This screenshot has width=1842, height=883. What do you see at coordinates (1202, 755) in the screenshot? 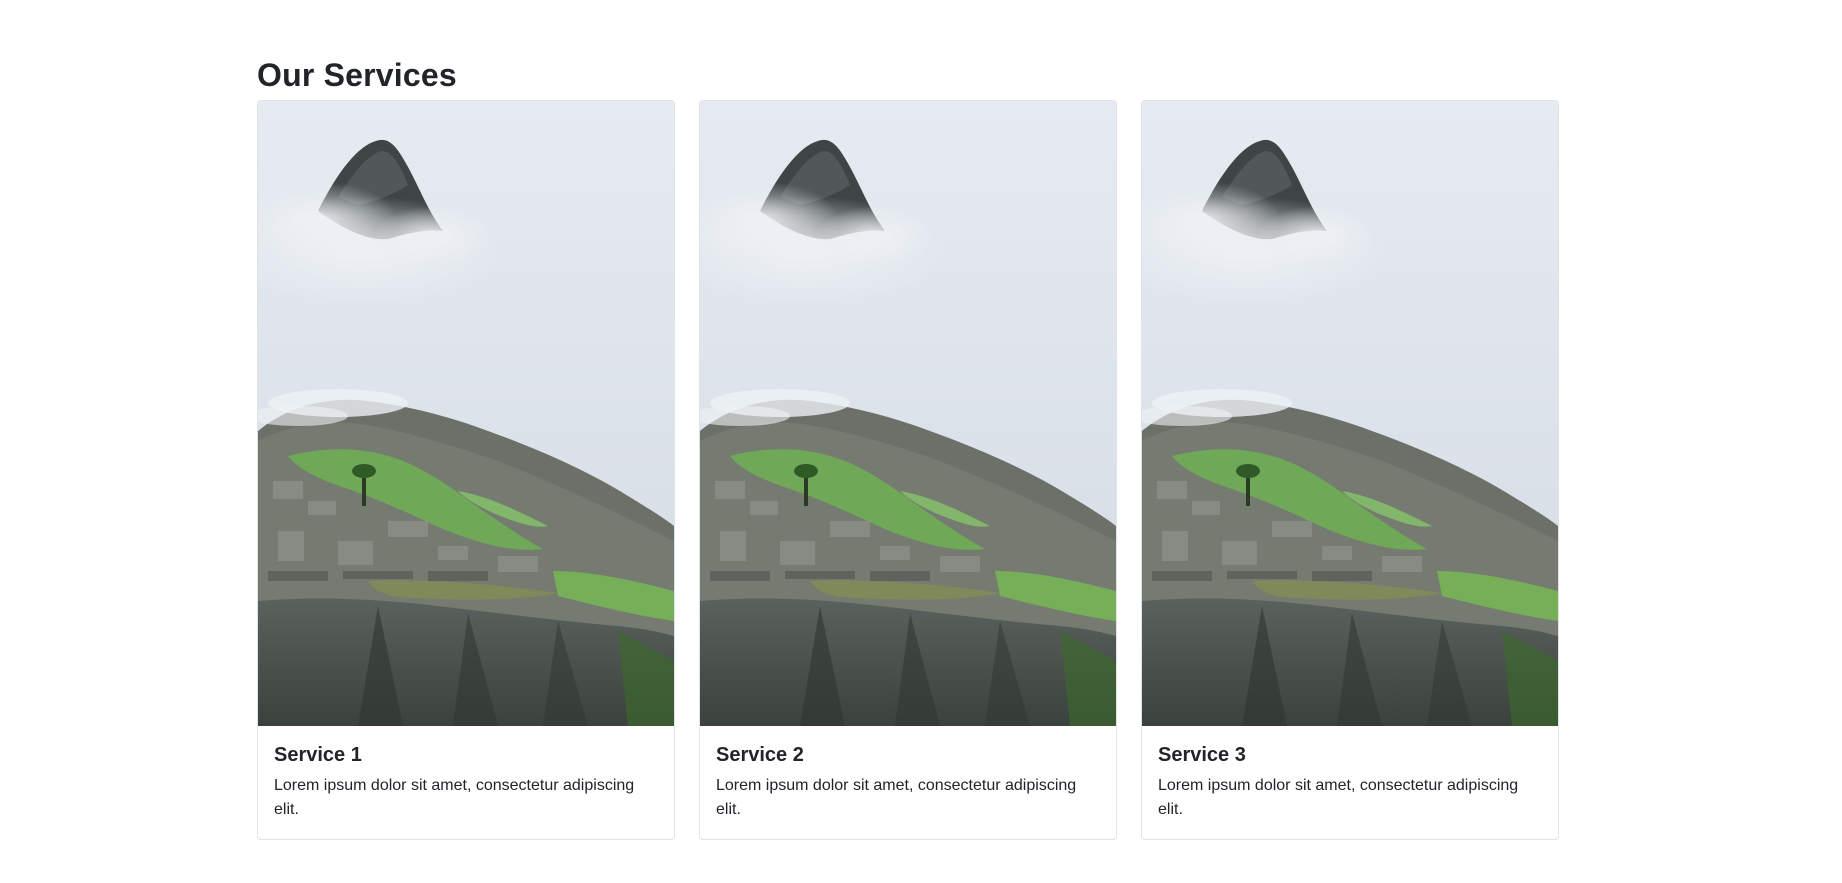
I see `card-title: Service 3` at bounding box center [1202, 755].